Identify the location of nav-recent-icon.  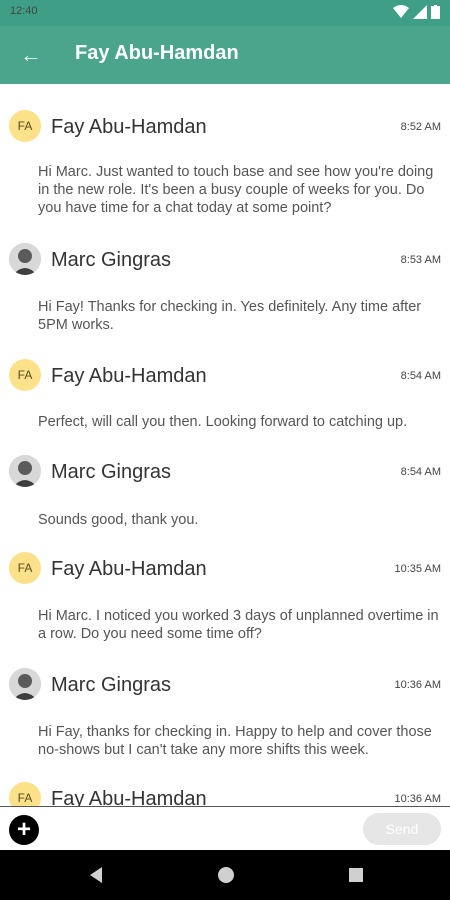
(356, 875).